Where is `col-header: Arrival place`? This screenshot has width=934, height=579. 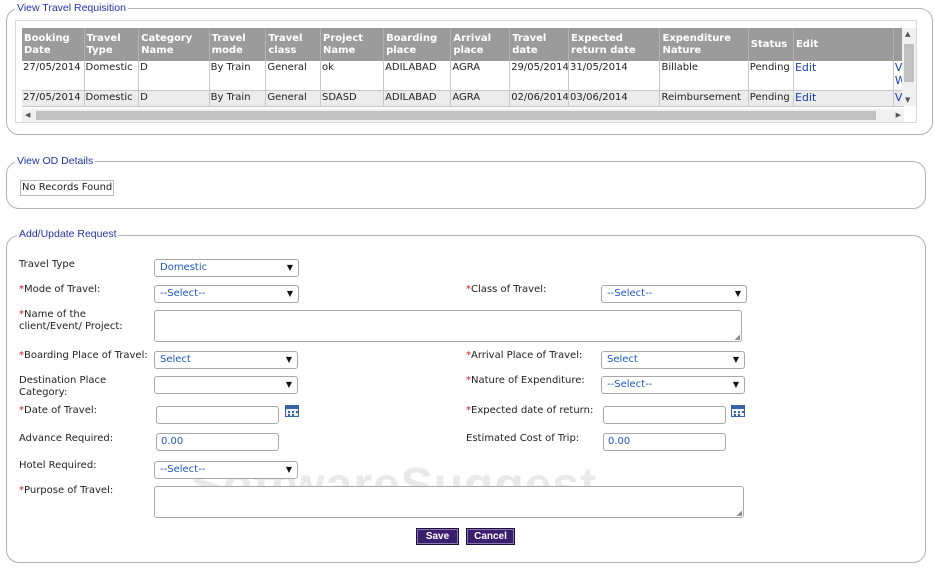
col-header: Arrival place is located at coordinates (480, 44).